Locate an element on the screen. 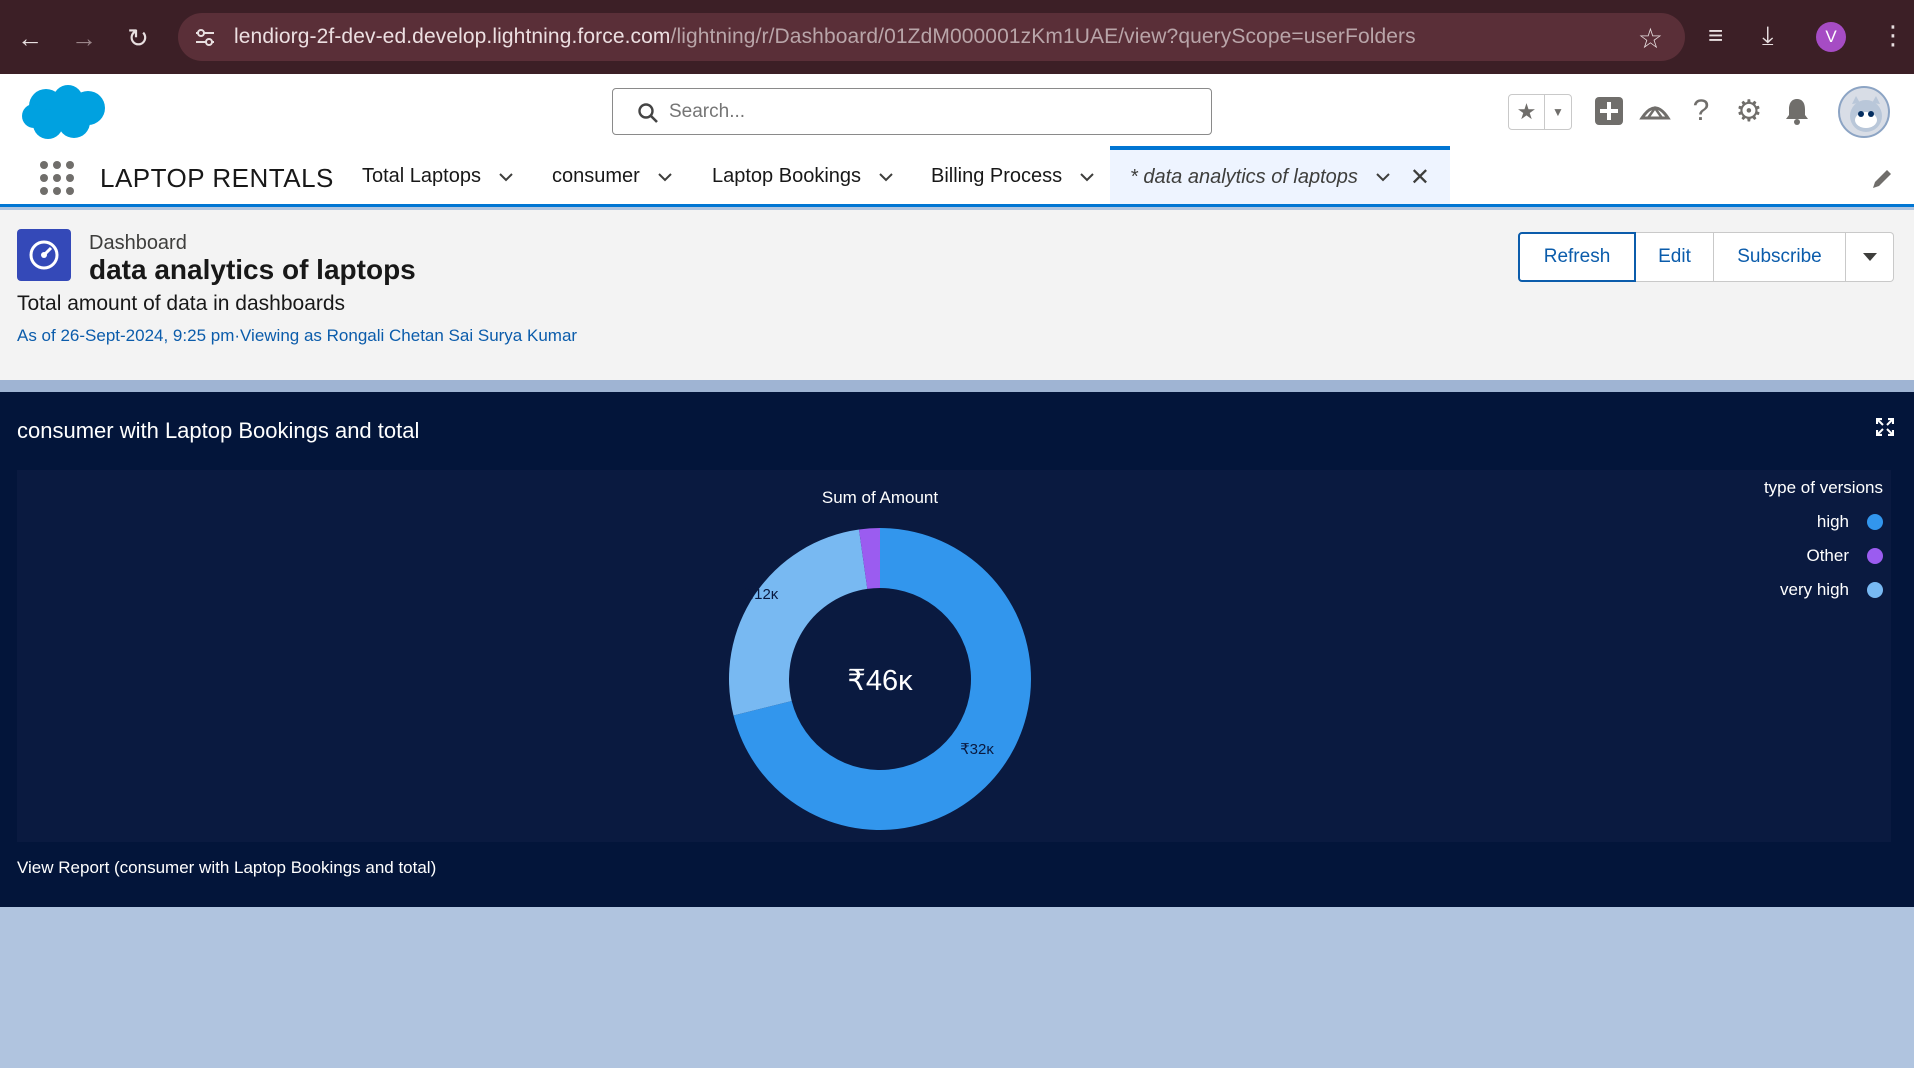 The height and width of the screenshot is (1068, 1914). legend-label: very high is located at coordinates (1814, 589).